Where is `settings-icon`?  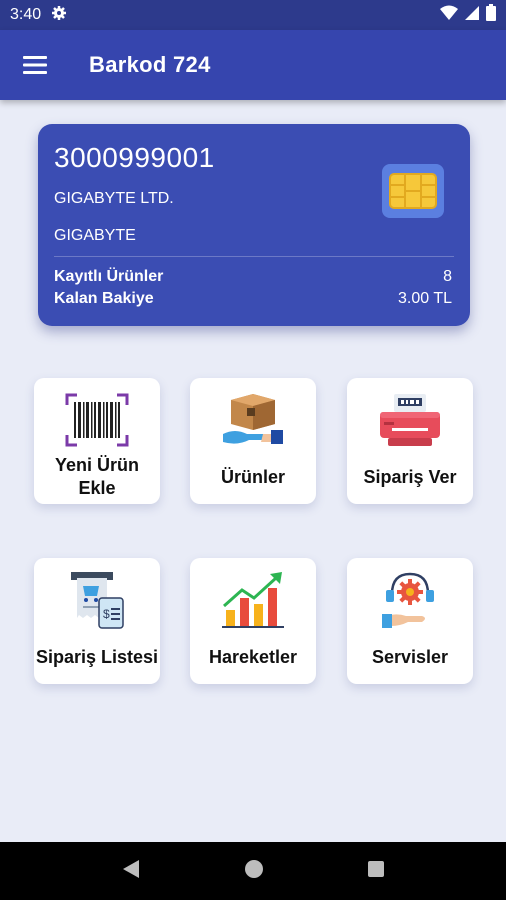 settings-icon is located at coordinates (59, 15).